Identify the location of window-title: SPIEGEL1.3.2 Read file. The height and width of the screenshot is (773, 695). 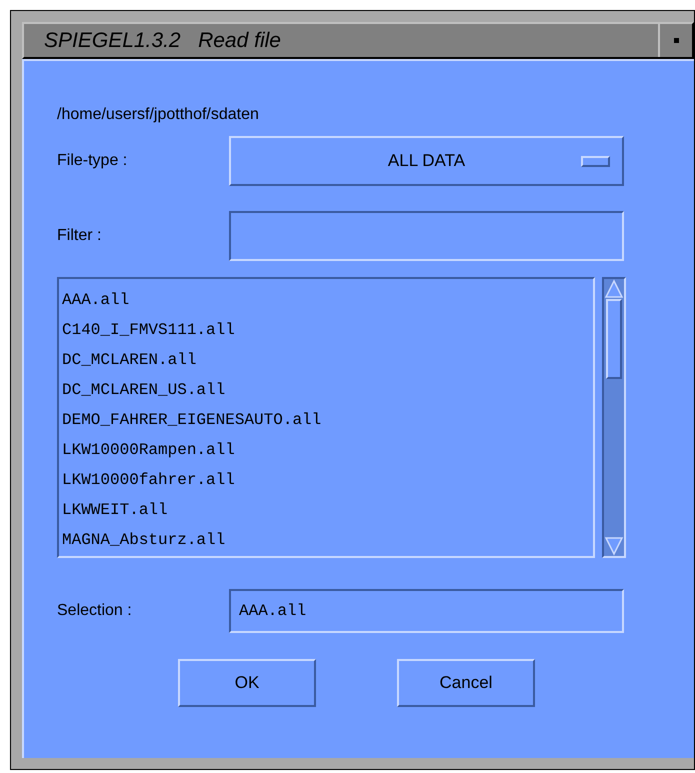
(162, 41).